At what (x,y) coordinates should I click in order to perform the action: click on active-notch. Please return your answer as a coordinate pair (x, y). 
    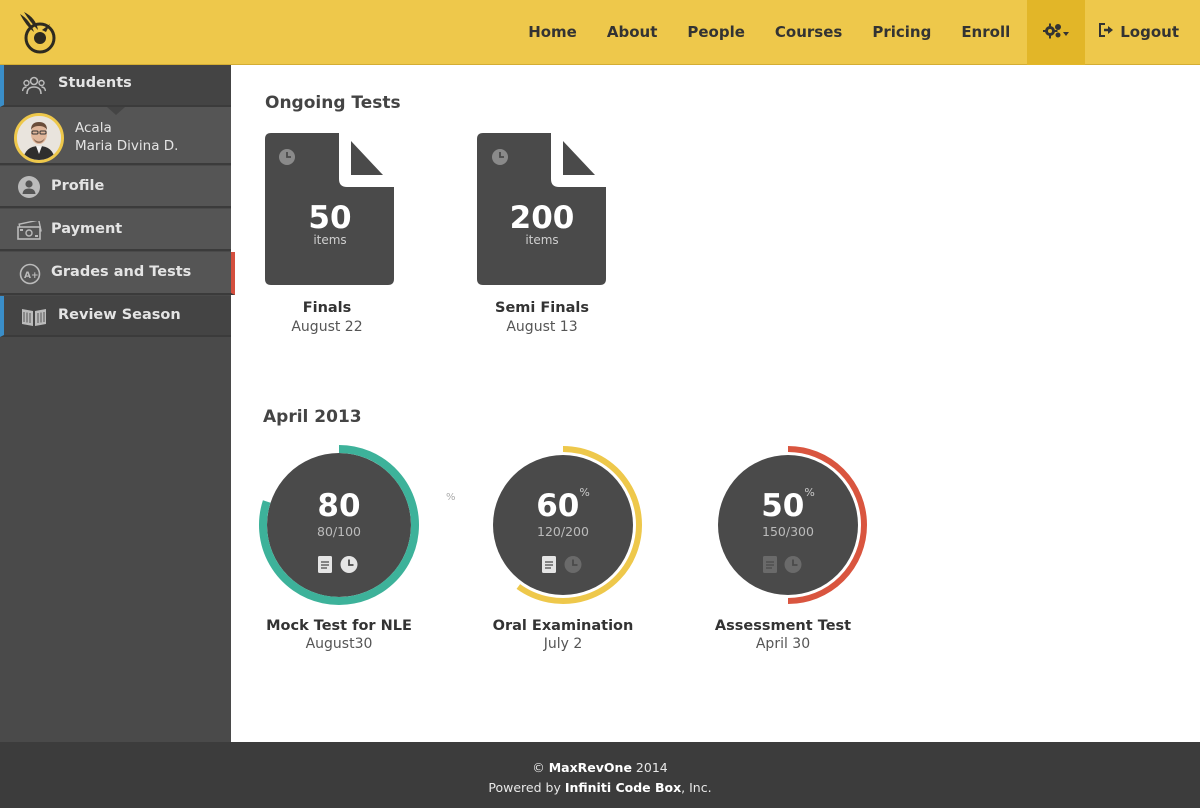
    Looking at the image, I should click on (116, 111).